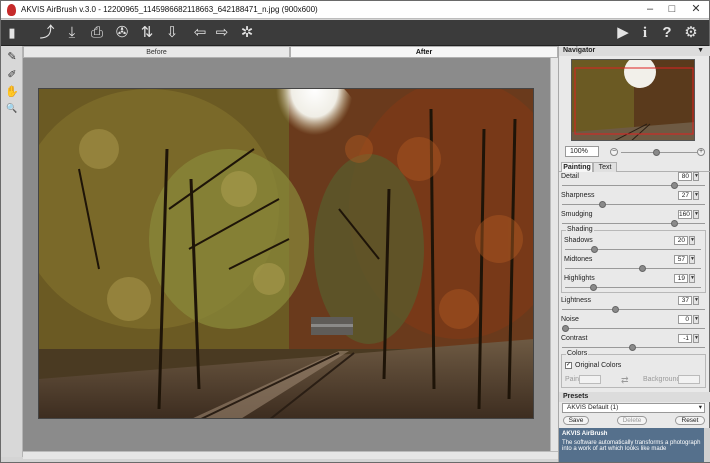  What do you see at coordinates (707, 445) in the screenshot?
I see `help-scrollbar` at bounding box center [707, 445].